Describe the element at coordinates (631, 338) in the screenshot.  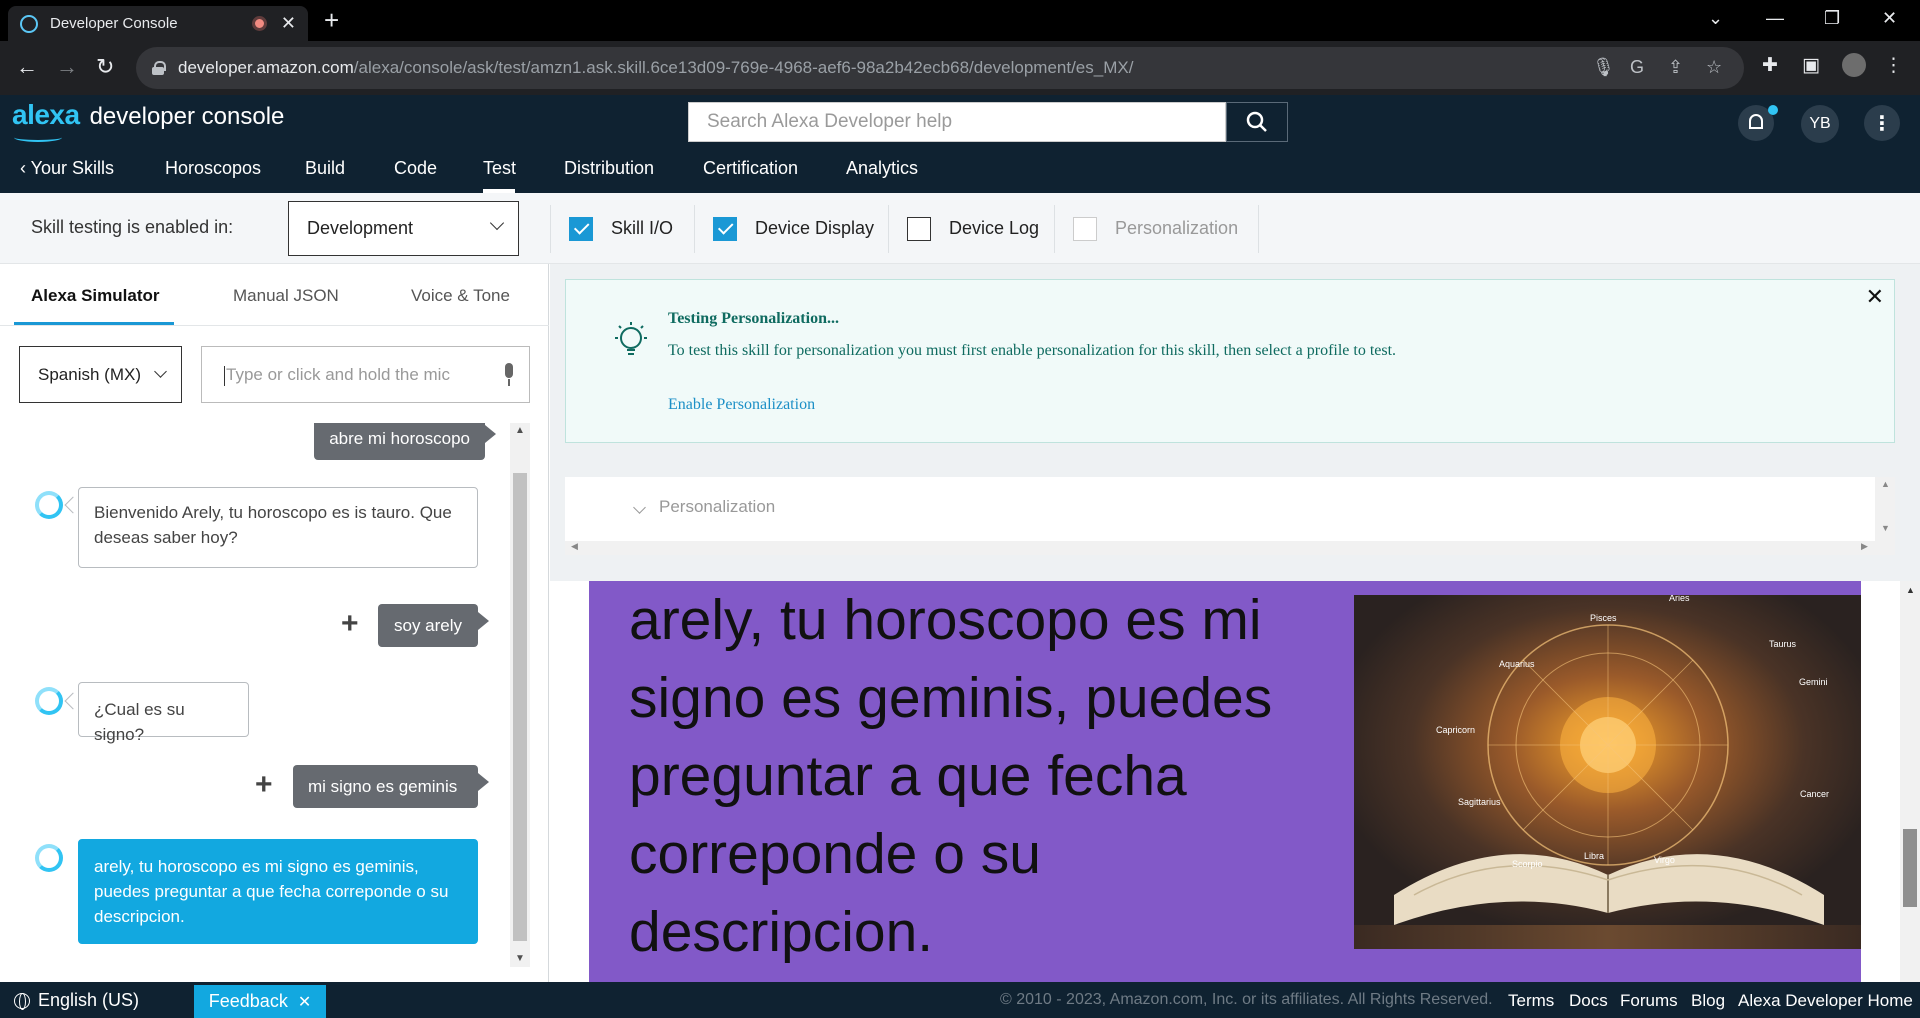
I see `lightbulb-icon` at that location.